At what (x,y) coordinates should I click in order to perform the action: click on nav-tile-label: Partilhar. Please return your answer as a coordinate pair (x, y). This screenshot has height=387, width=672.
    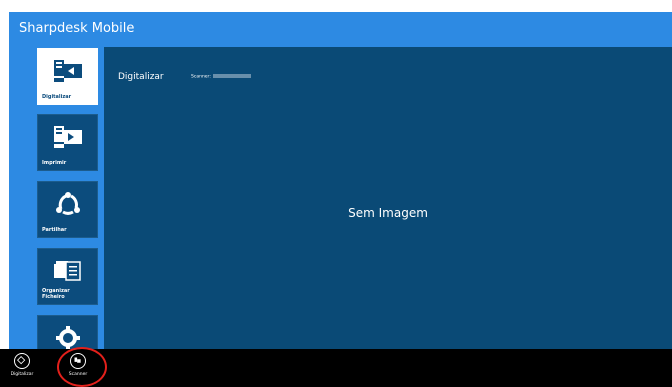
    Looking at the image, I should click on (54, 230).